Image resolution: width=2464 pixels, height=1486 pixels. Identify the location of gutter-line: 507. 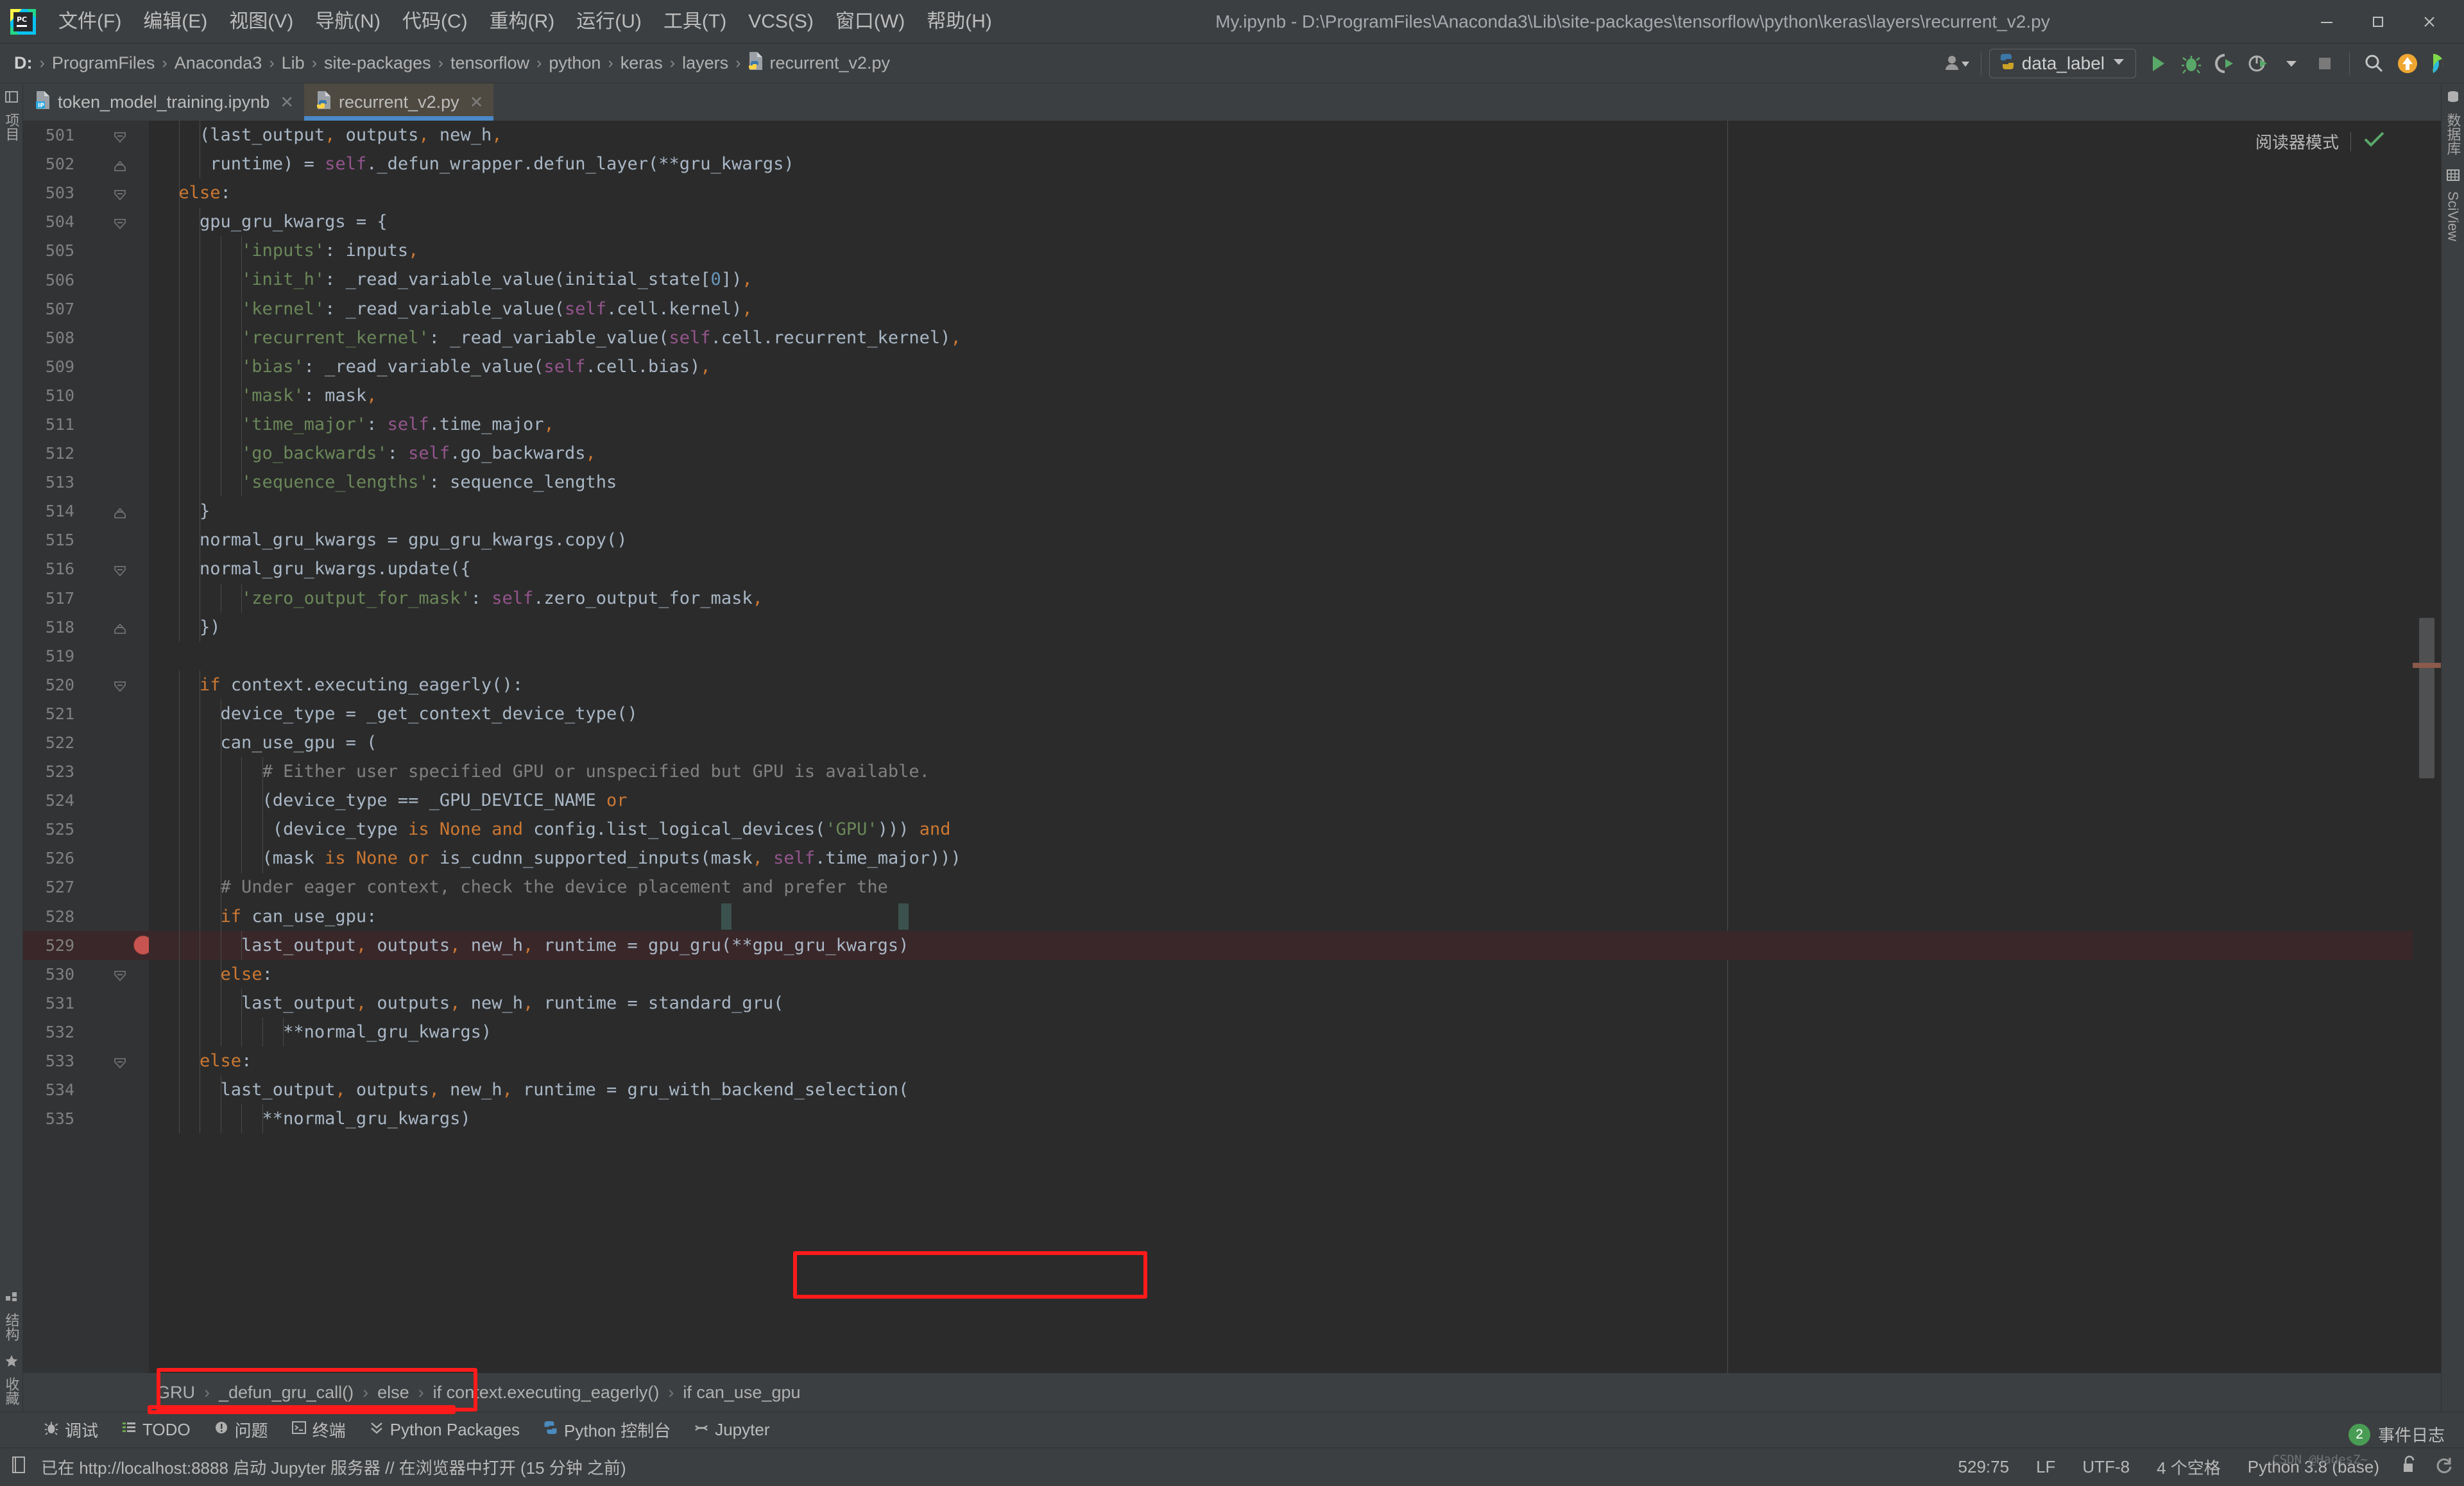
(86, 309).